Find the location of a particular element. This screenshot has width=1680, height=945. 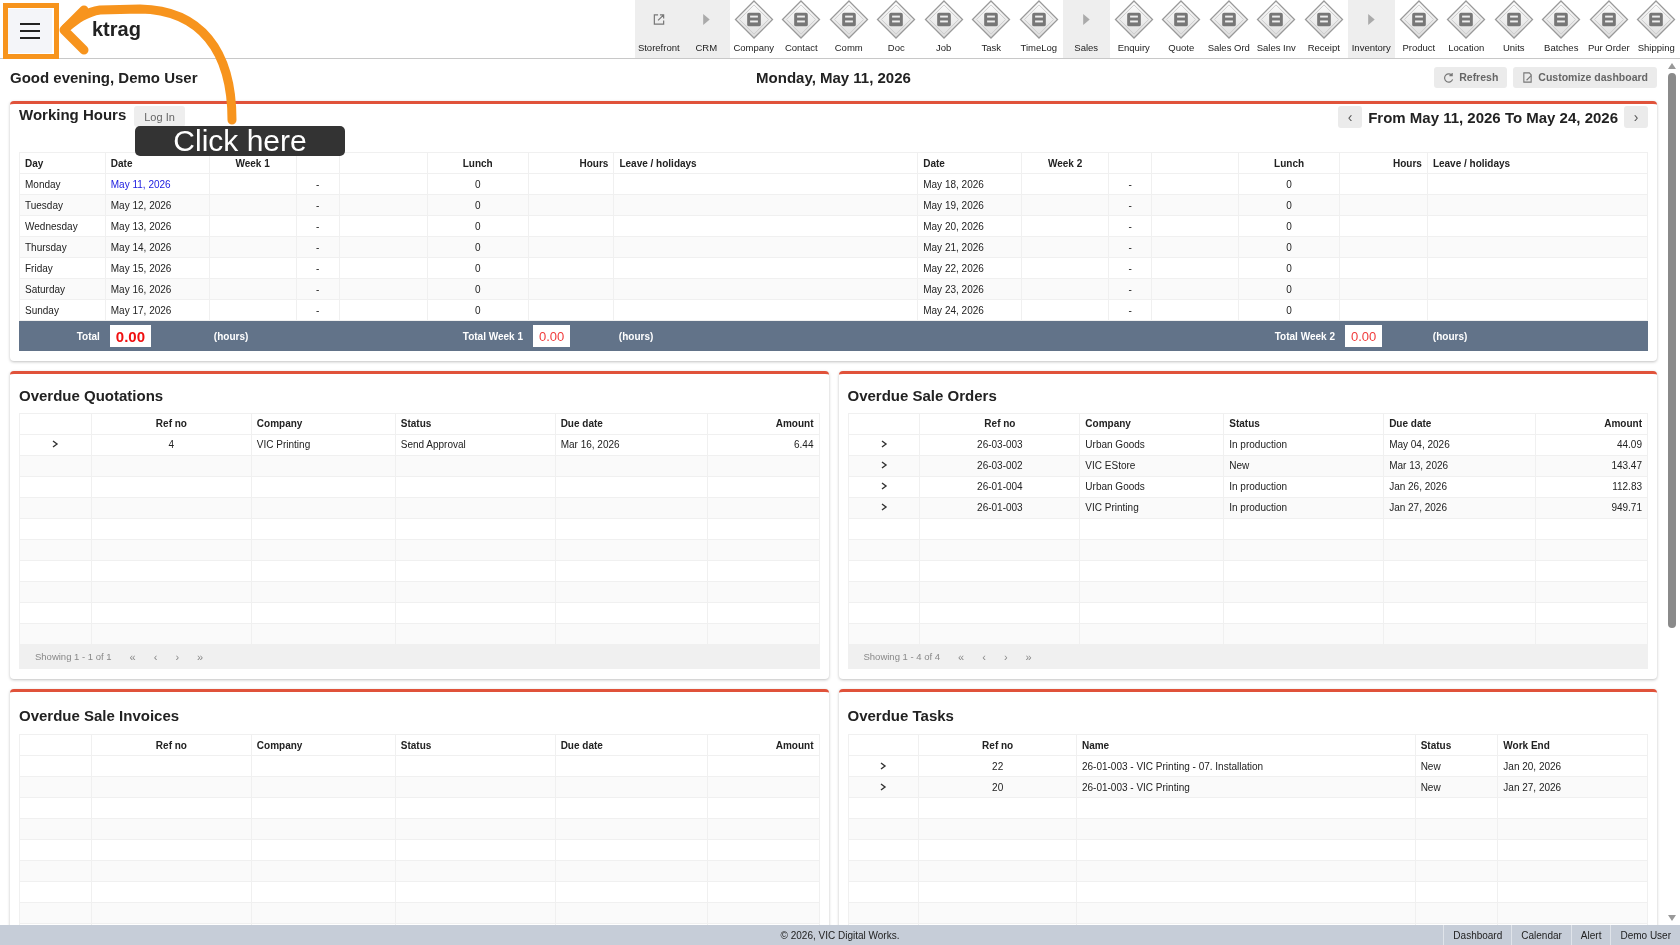

date-range: From May 11, 2026 To May 24, 2026 is located at coordinates (1493, 117).